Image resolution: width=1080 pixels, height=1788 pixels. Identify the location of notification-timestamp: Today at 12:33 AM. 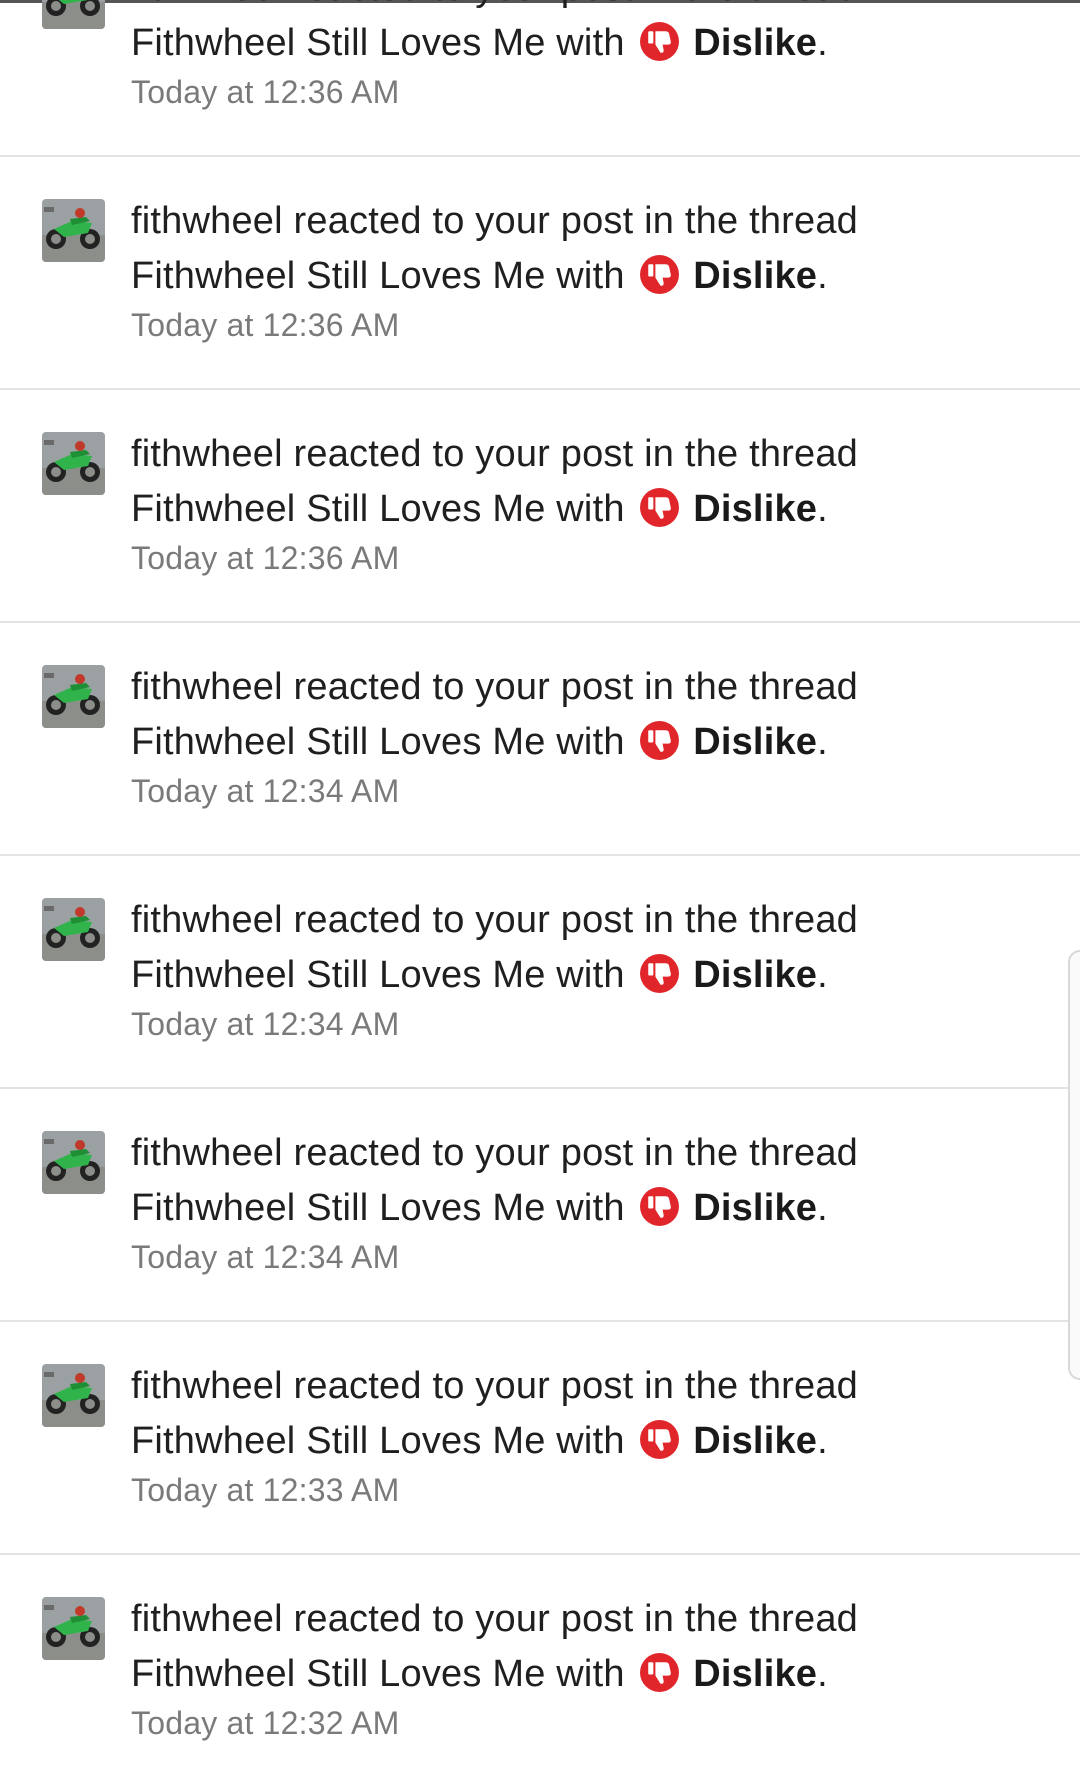
(265, 1490).